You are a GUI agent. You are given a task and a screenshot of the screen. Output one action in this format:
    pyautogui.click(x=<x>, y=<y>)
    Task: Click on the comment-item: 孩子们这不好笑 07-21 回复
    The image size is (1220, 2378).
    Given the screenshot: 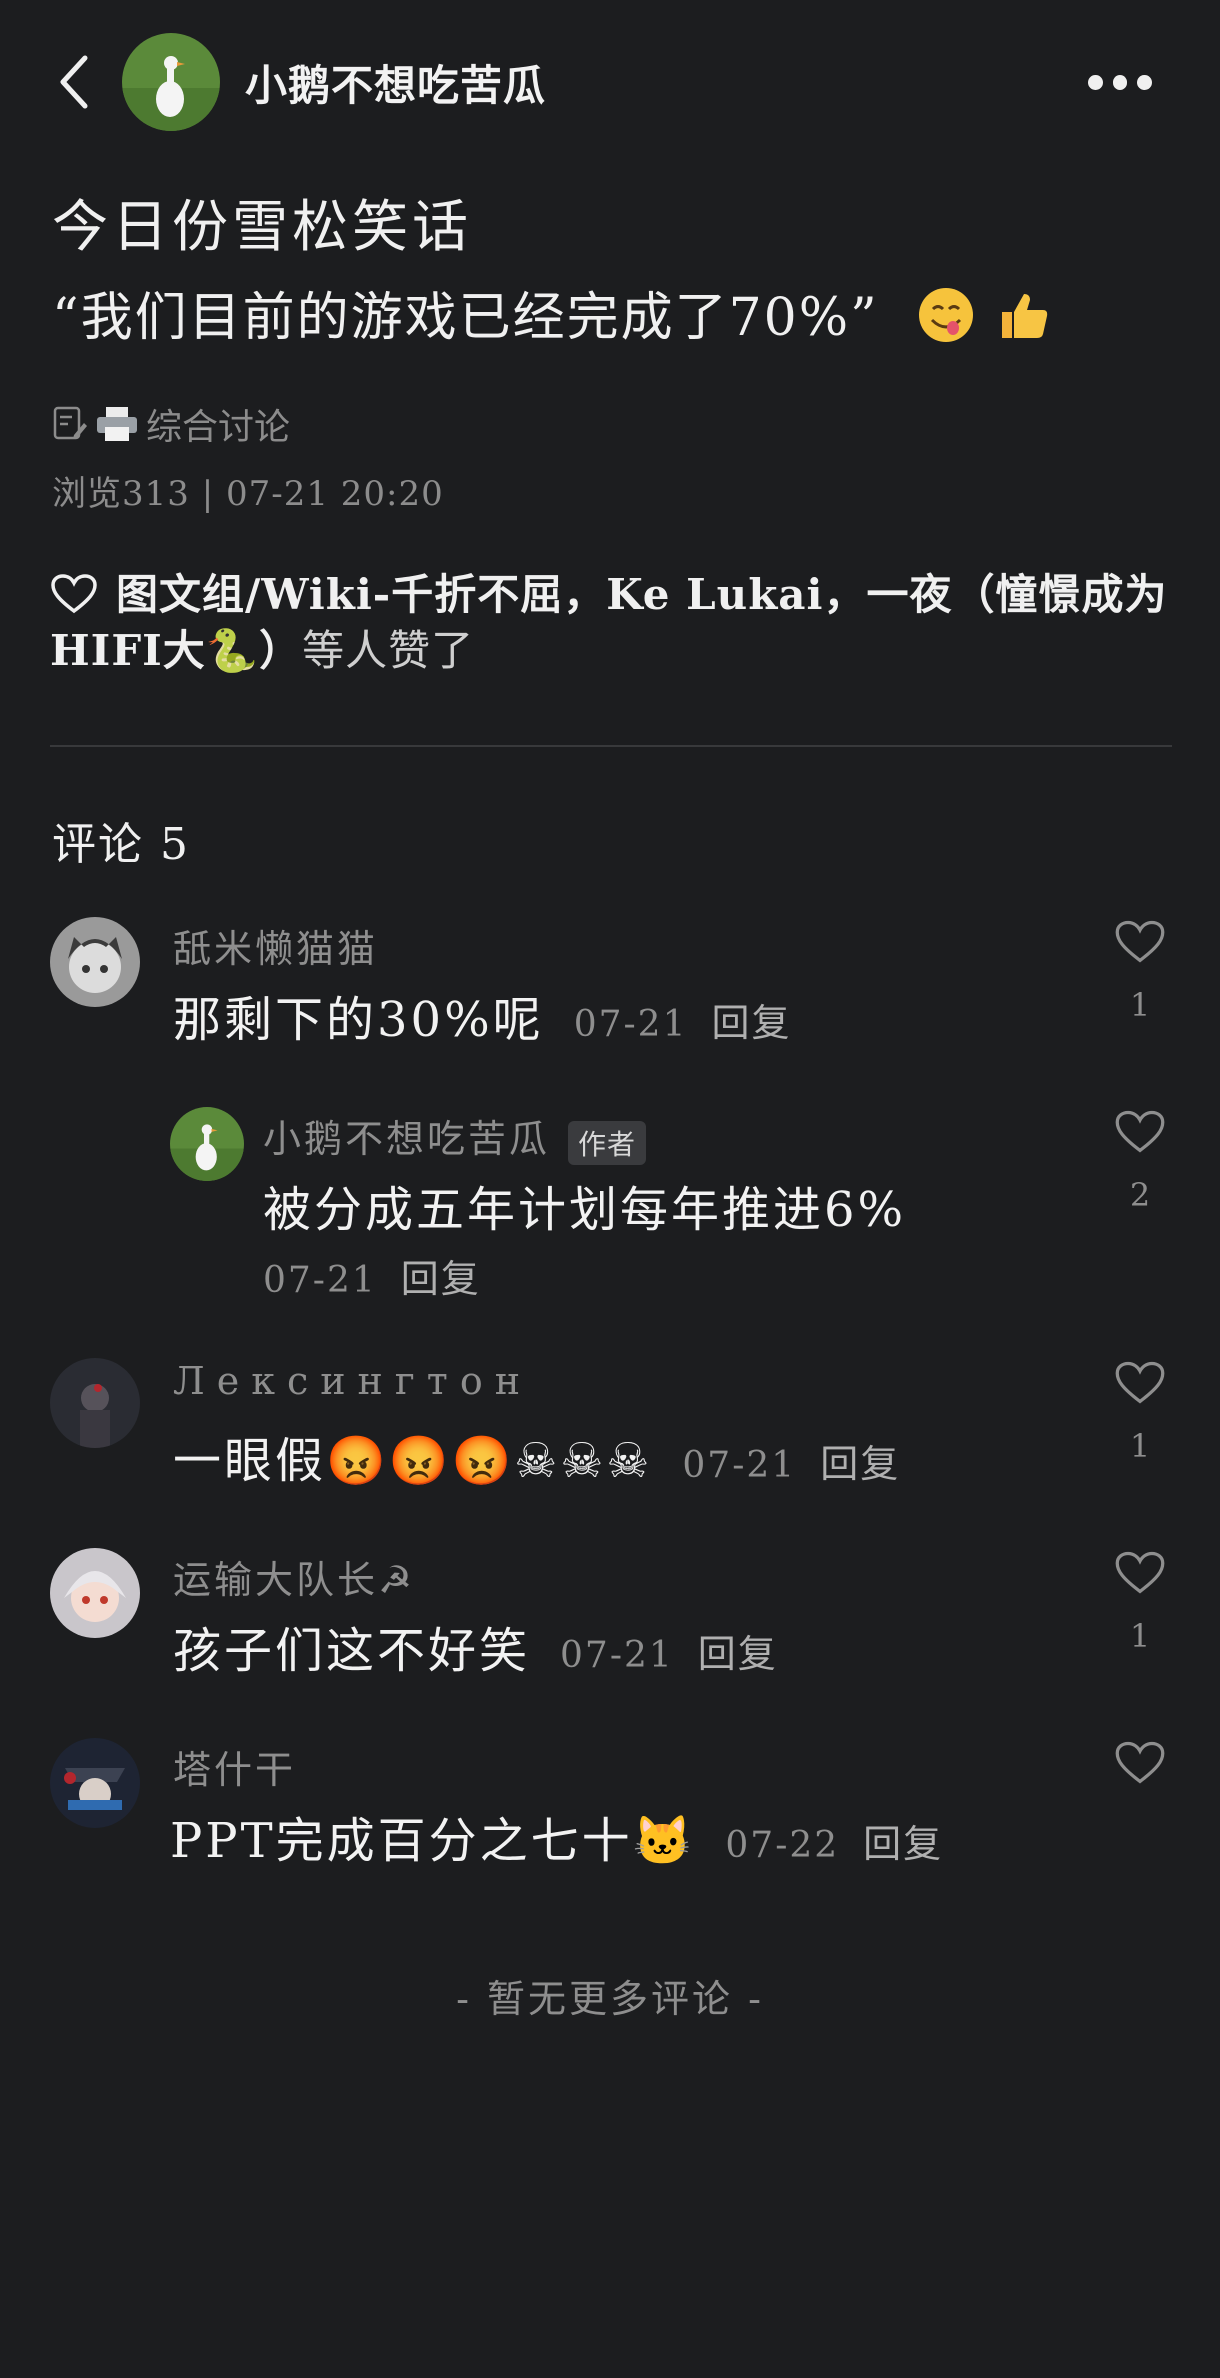 What is the action you would take?
    pyautogui.click(x=475, y=1646)
    